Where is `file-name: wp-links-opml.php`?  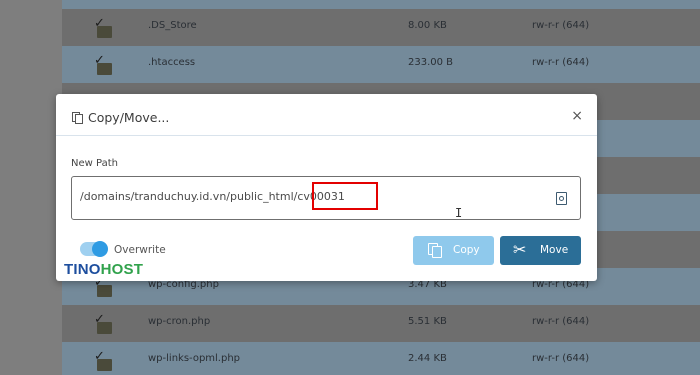 file-name: wp-links-opml.php is located at coordinates (194, 358).